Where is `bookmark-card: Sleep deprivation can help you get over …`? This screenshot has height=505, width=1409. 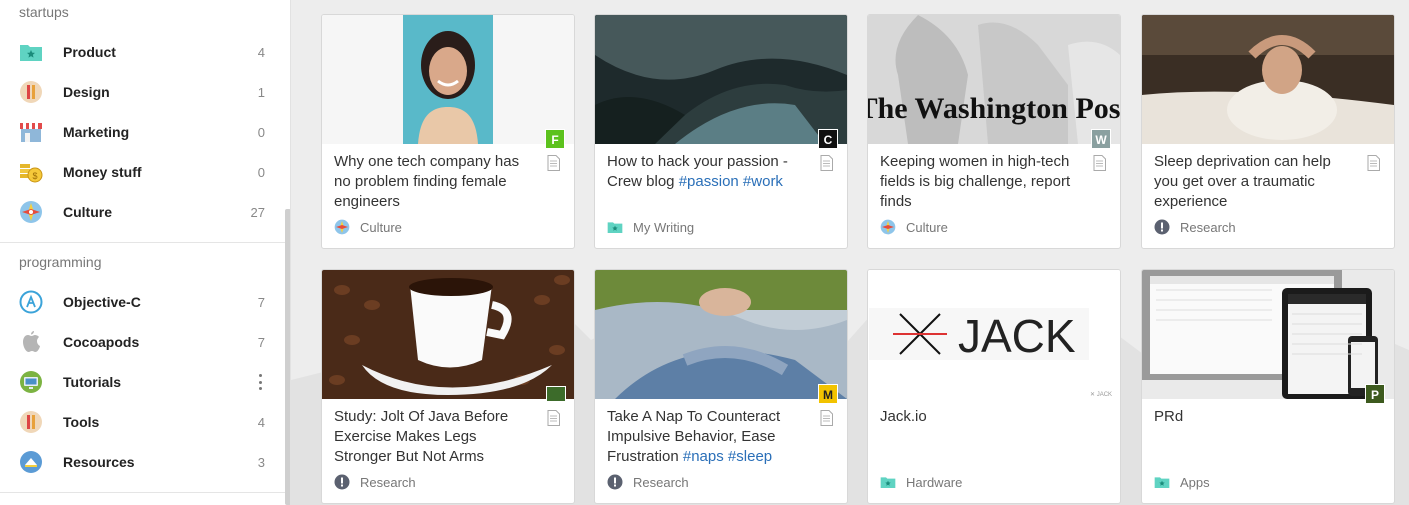
bookmark-card: Sleep deprivation can help you get over … is located at coordinates (1268, 131).